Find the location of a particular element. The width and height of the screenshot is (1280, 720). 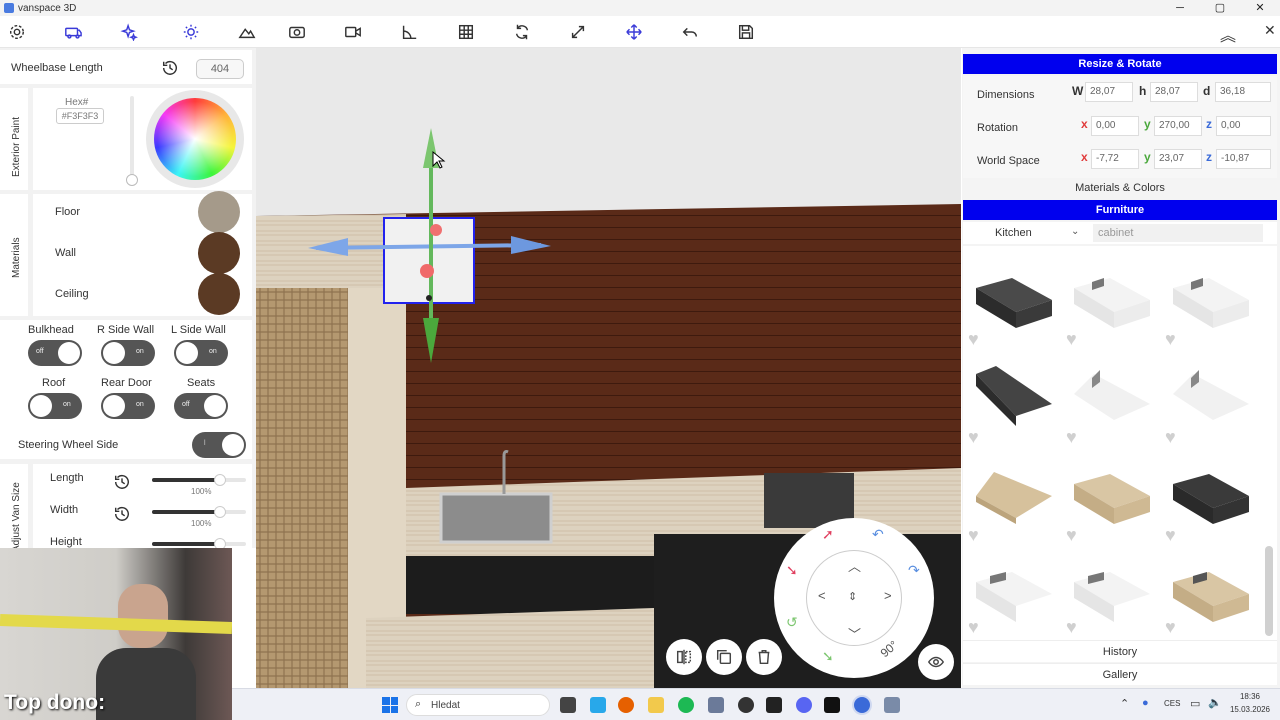

brightness-slider is located at coordinates (132, 141).